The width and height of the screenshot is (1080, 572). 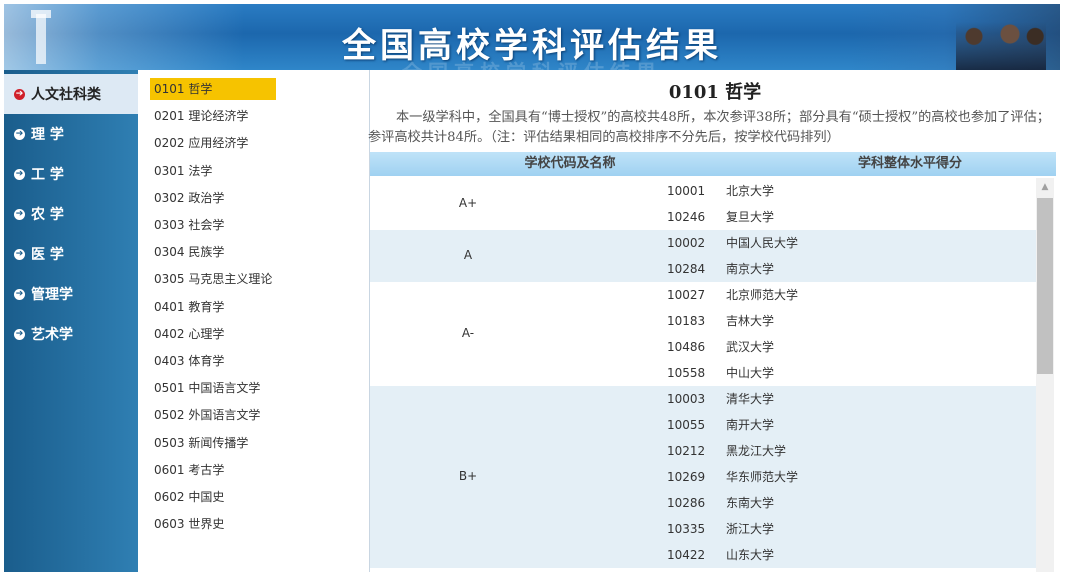 I want to click on category-item: ➔ 人文社科类, so click(x=71, y=94).